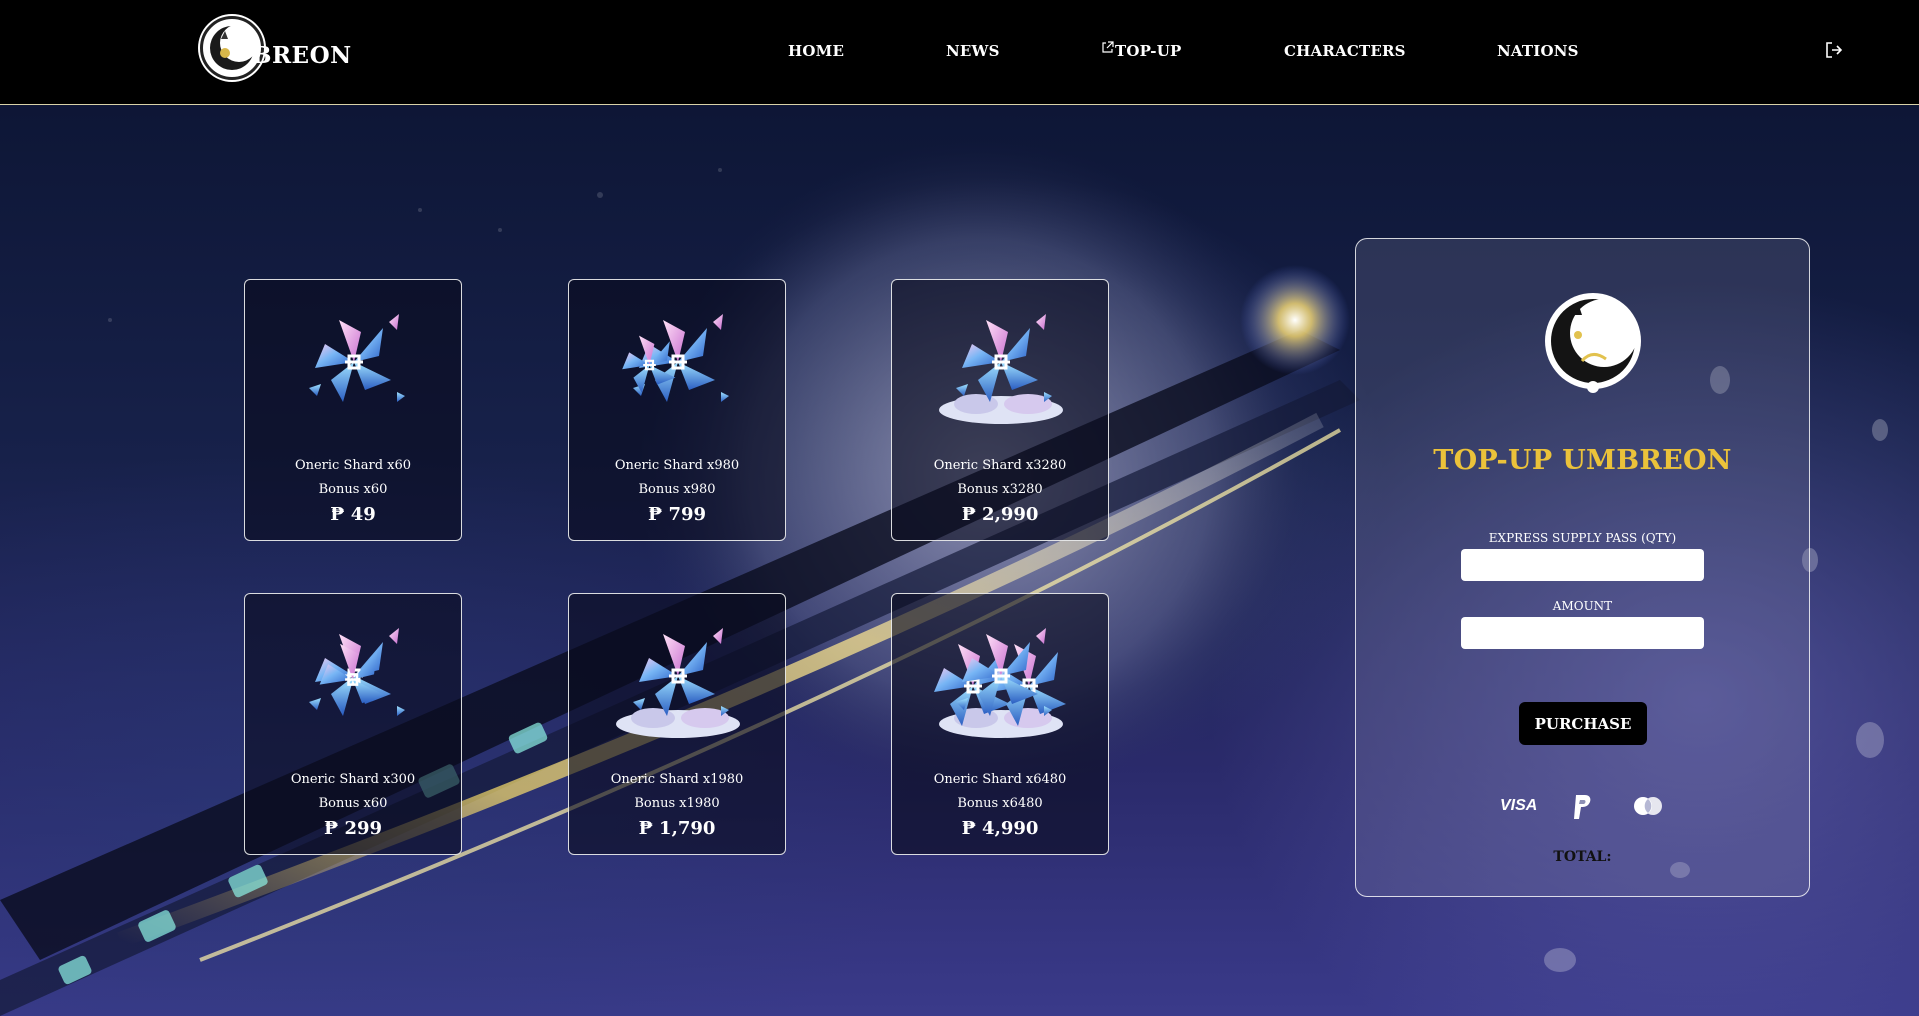  I want to click on logo-text: BREON, so click(302, 55).